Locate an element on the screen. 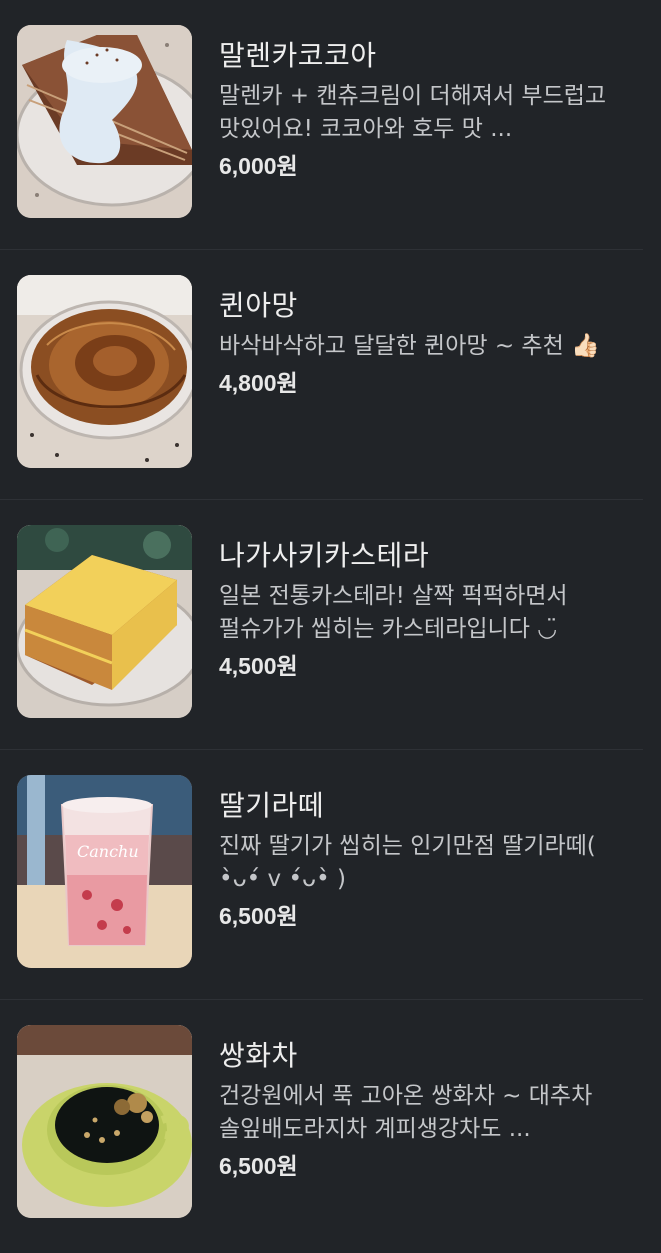 The height and width of the screenshot is (1253, 661). menu-item-price: 6,000원 is located at coordinates (258, 166).